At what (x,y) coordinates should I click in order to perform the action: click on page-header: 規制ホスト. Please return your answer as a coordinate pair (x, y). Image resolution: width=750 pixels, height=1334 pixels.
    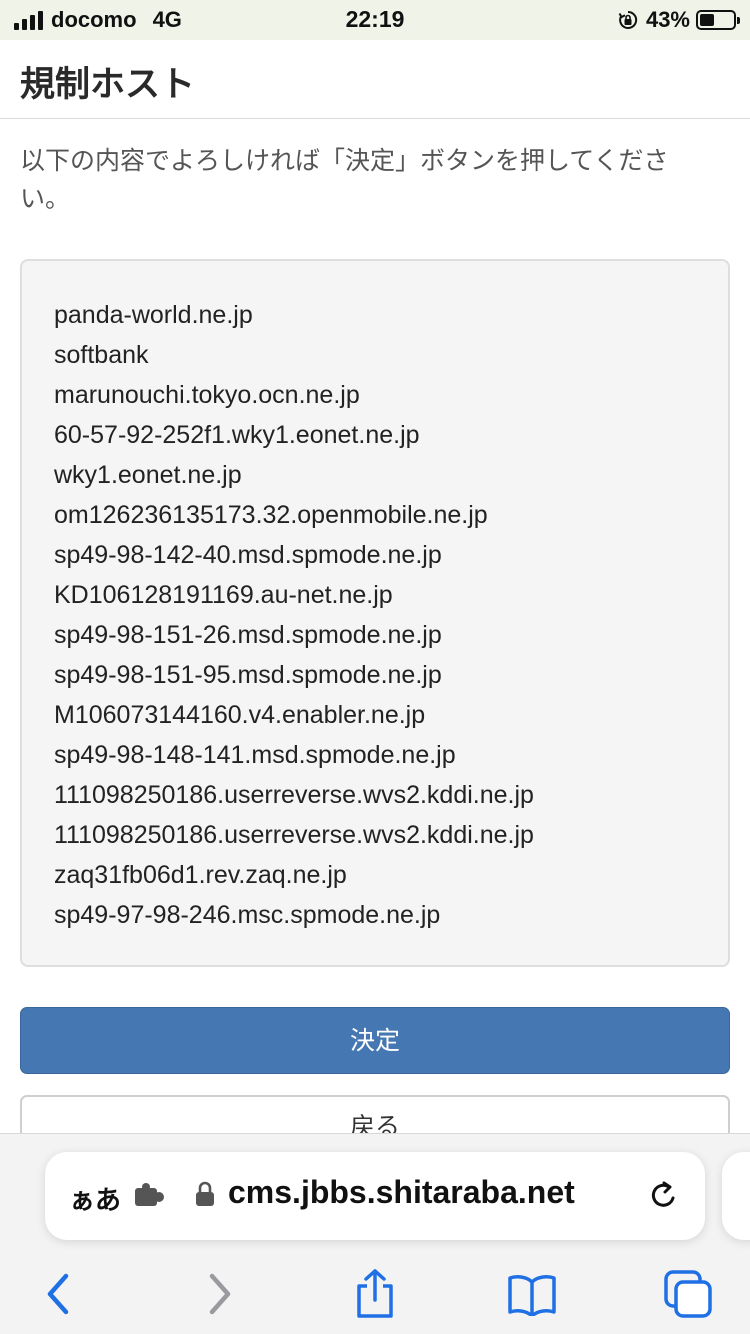
    Looking at the image, I should click on (375, 79).